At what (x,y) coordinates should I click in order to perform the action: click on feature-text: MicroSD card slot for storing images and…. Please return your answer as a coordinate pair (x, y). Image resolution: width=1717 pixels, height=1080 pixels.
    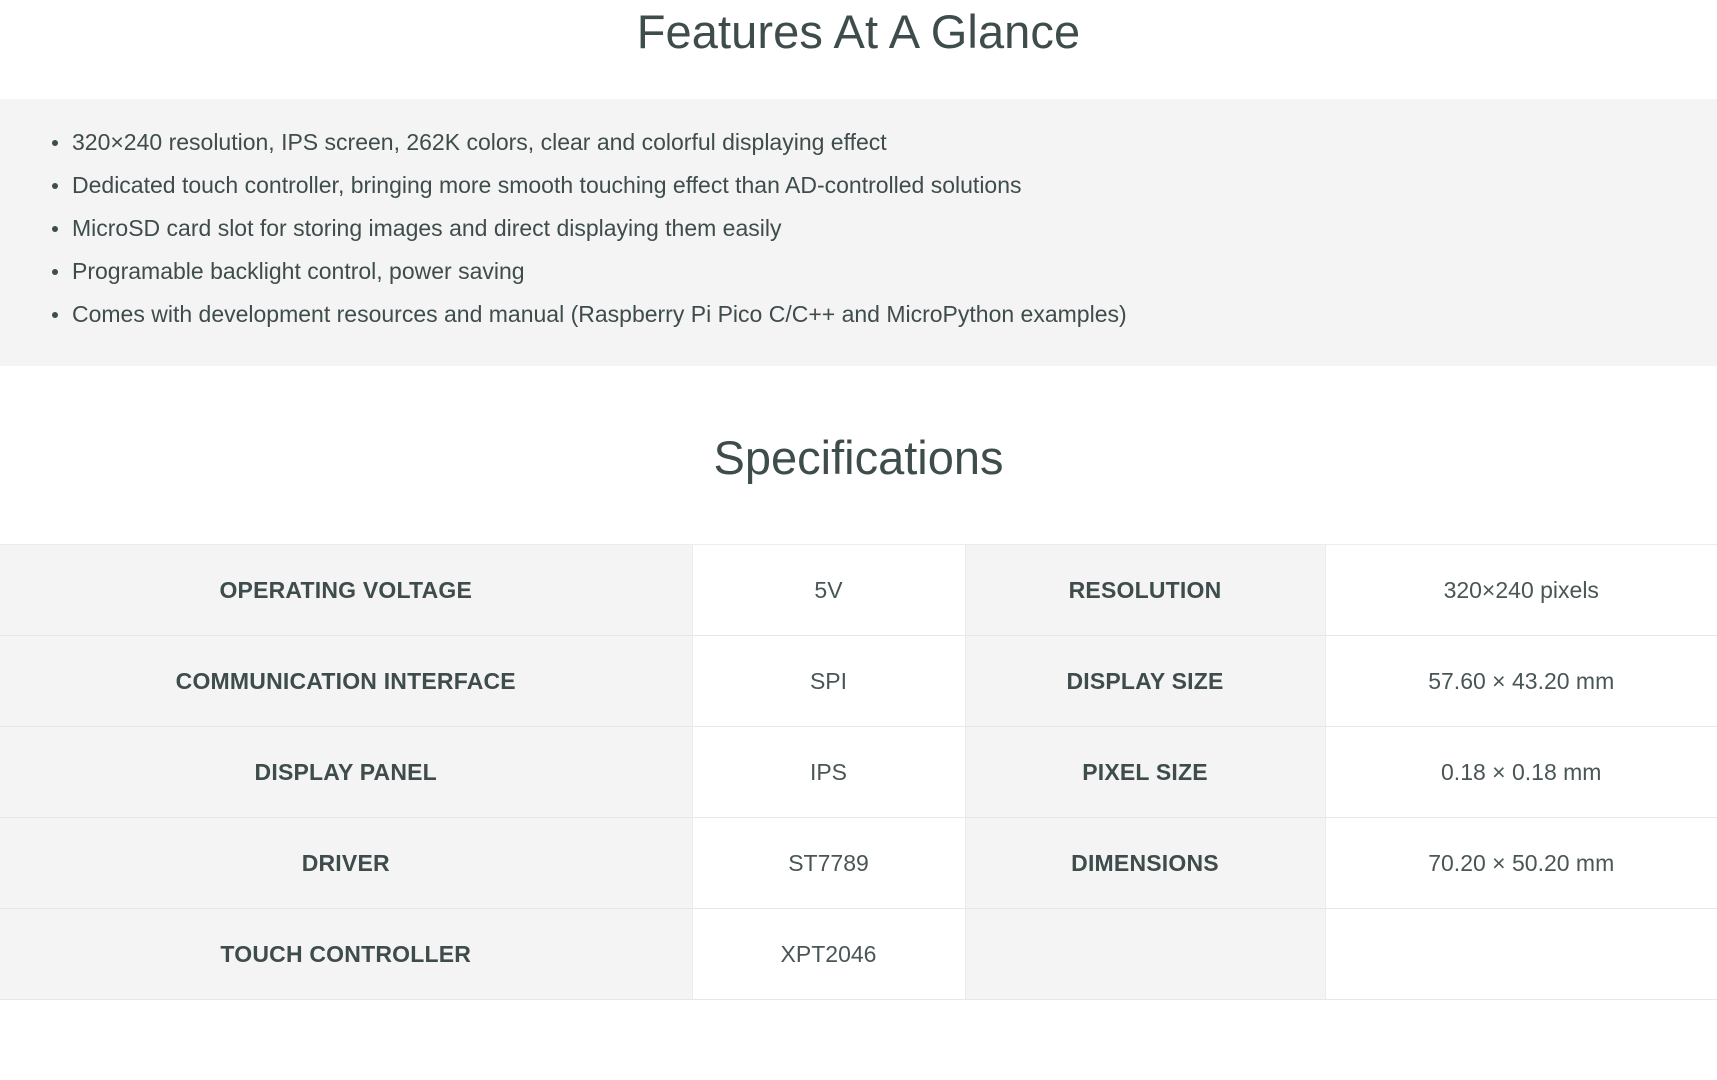
    Looking at the image, I should click on (427, 228).